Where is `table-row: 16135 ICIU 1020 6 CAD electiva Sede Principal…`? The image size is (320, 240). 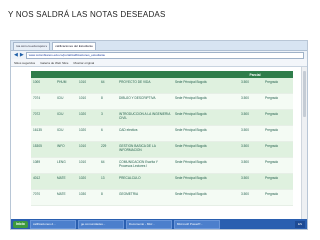 table-row: 16135 ICIU 1020 6 CAD electiva Sede Principal… is located at coordinates (162, 133).